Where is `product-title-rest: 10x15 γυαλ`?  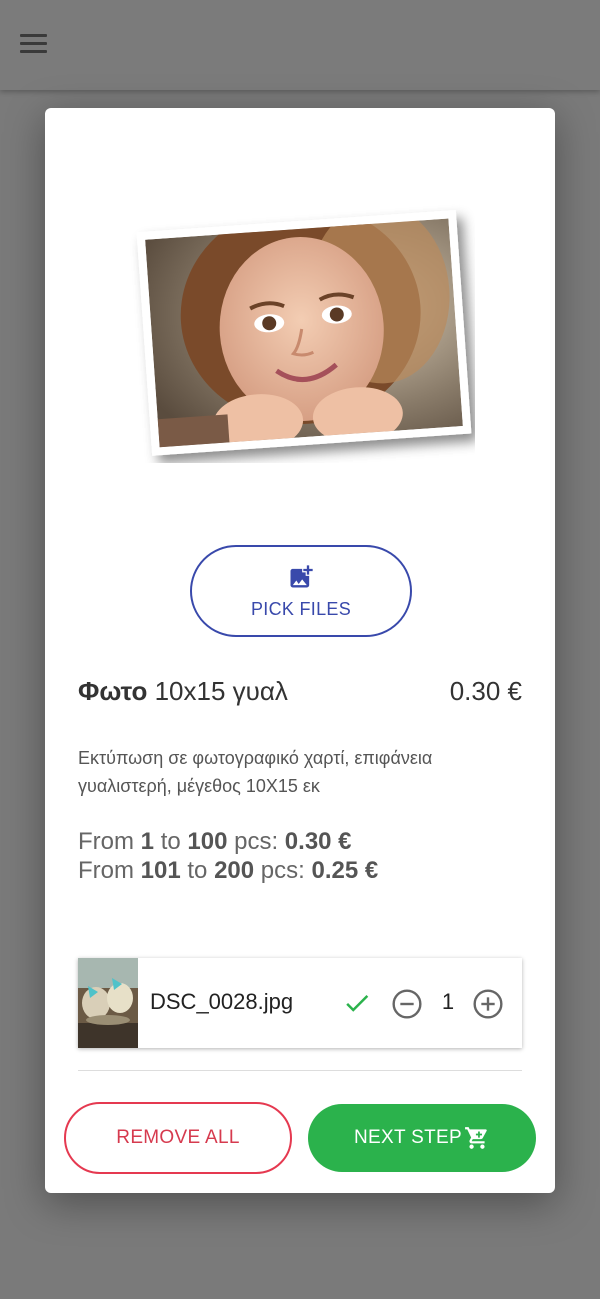 product-title-rest: 10x15 γυαλ is located at coordinates (217, 691).